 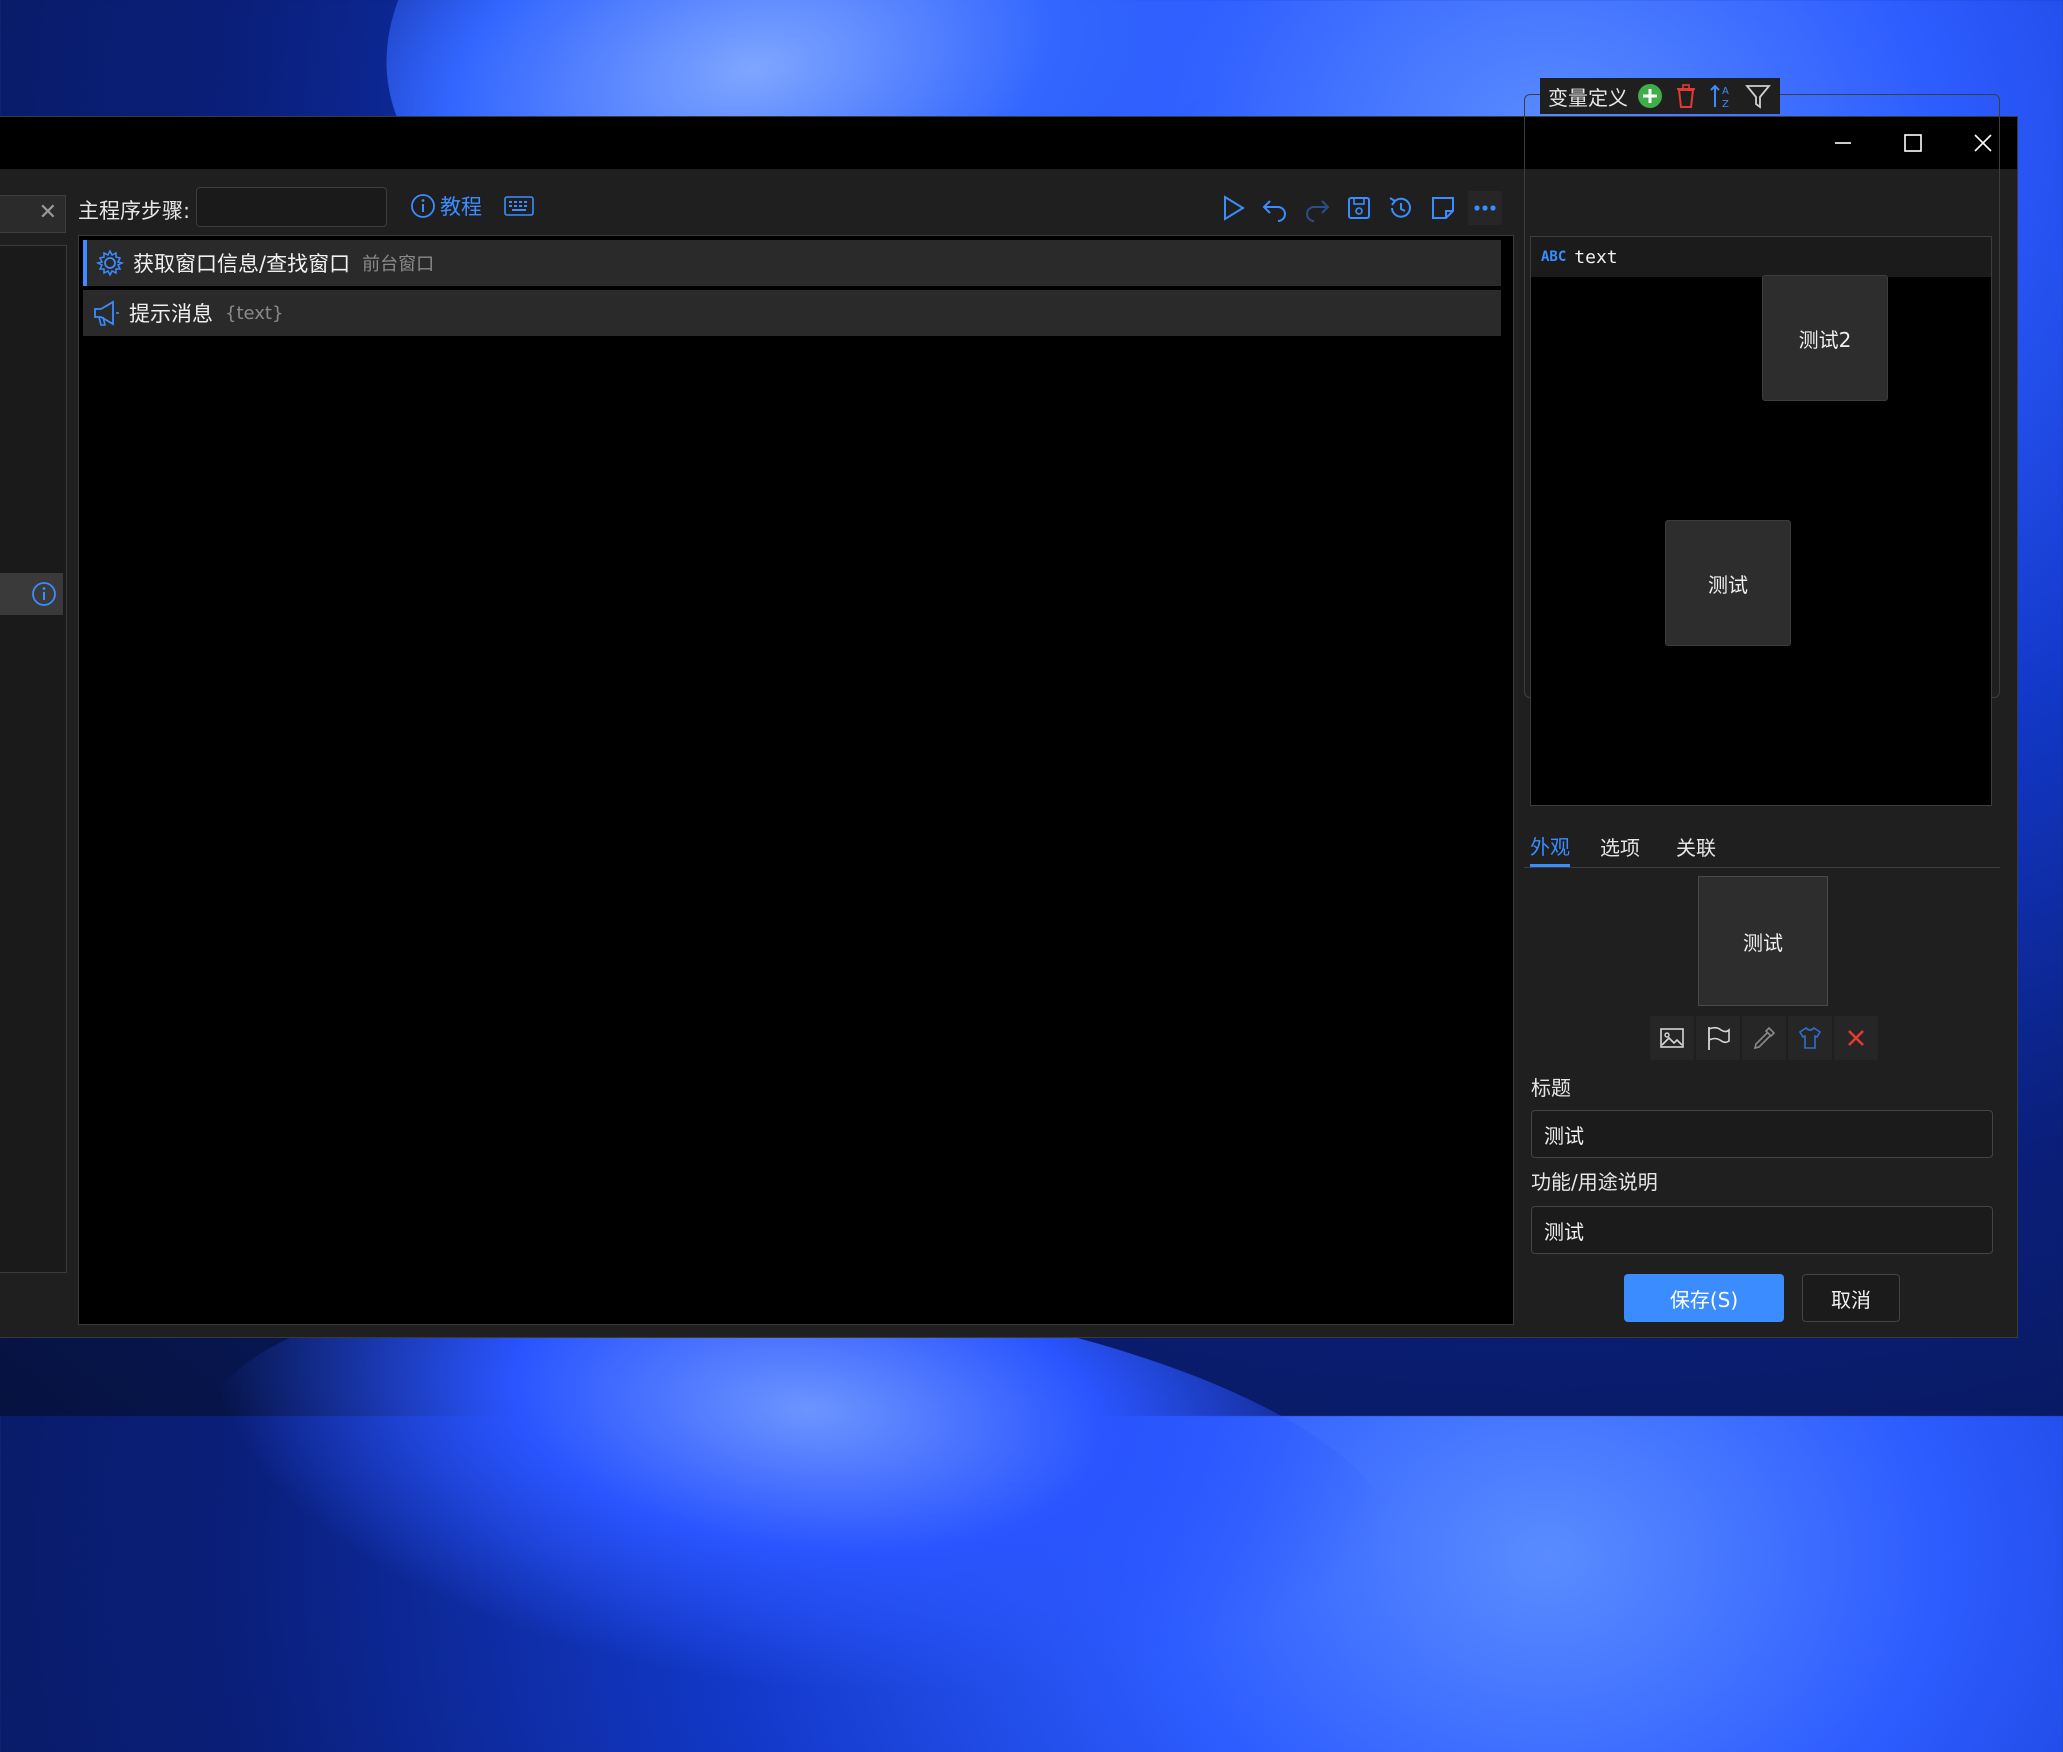 I want to click on sidebar-panel, so click(x=33, y=759).